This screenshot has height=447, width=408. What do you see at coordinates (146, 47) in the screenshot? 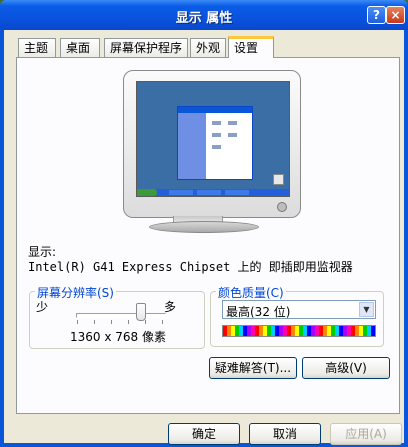
I see `tab-screensaver: 屏幕保护程序` at bounding box center [146, 47].